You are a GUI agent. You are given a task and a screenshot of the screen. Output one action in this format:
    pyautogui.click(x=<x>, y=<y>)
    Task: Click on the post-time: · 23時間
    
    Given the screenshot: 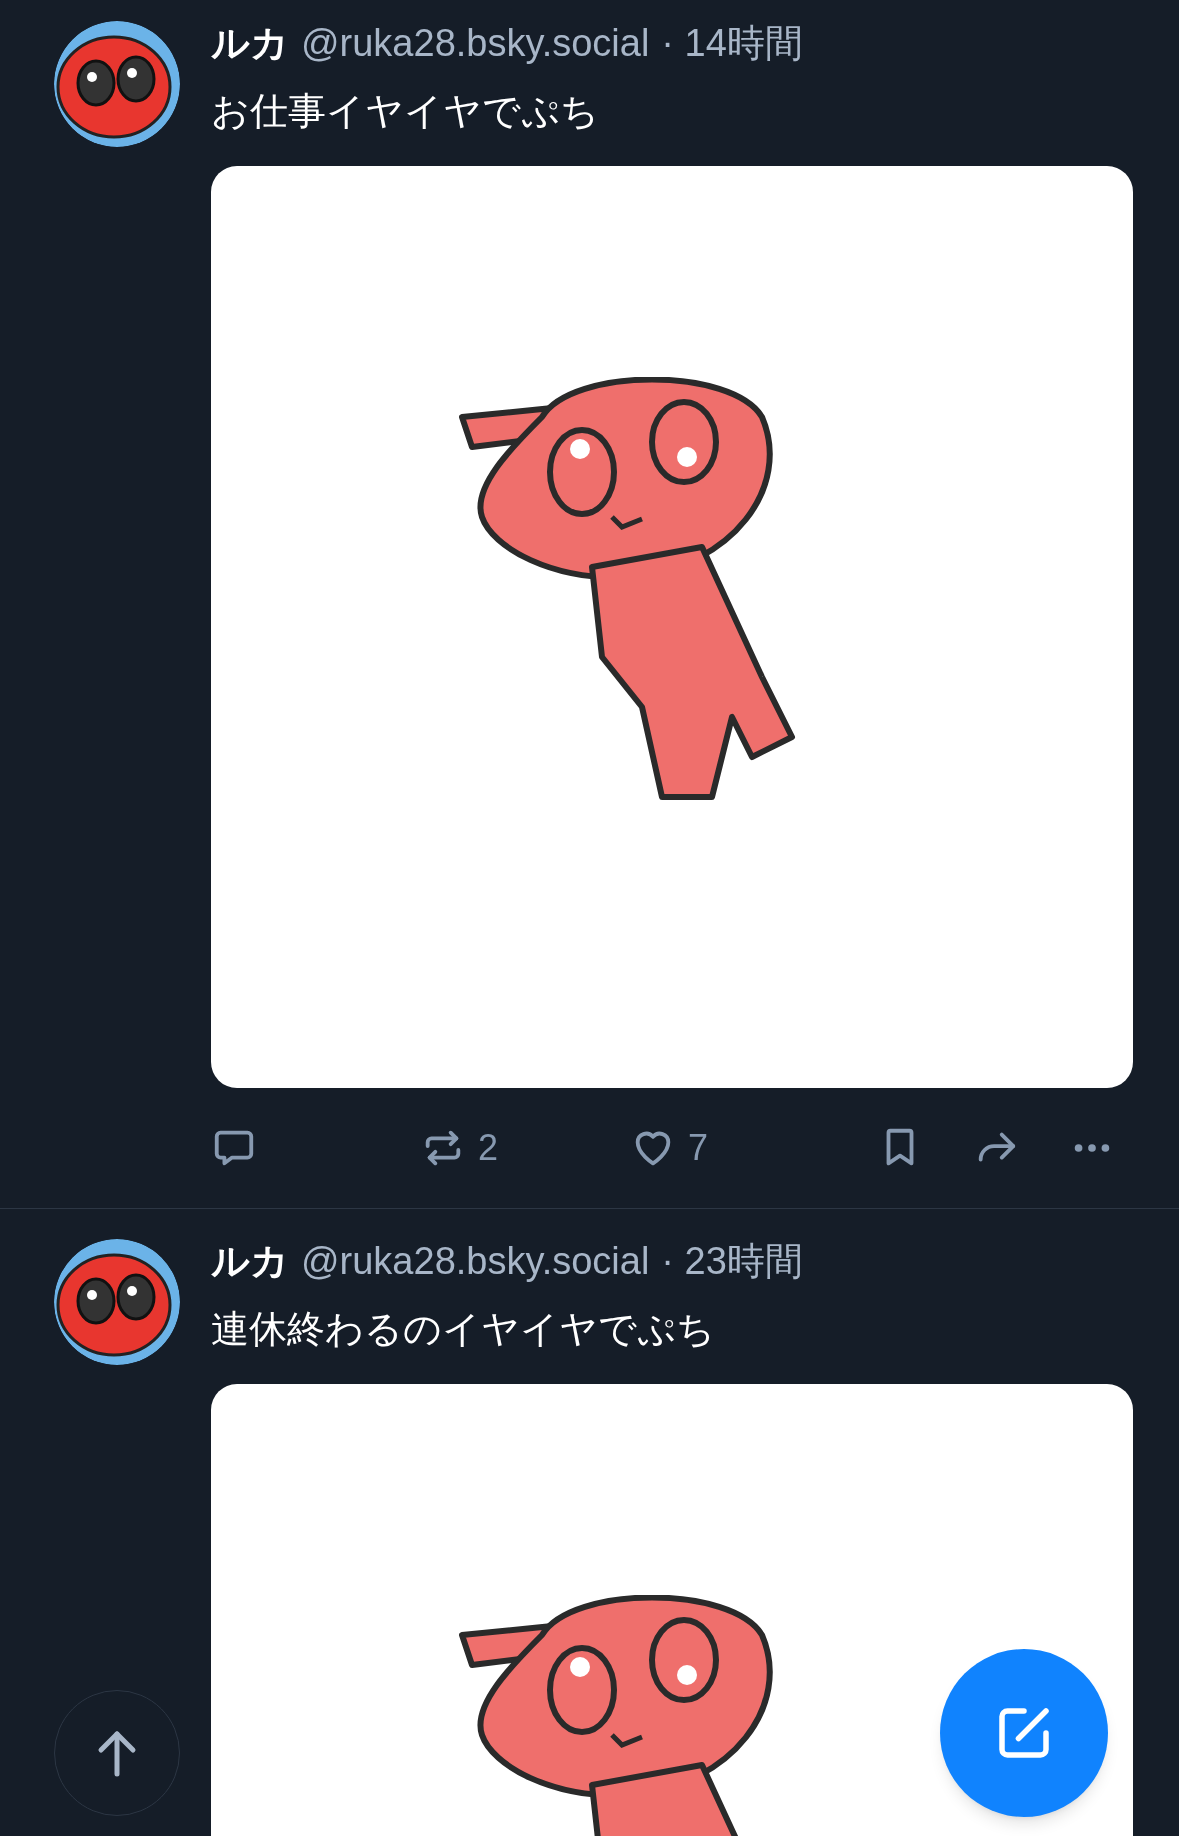 What is the action you would take?
    pyautogui.click(x=732, y=1261)
    